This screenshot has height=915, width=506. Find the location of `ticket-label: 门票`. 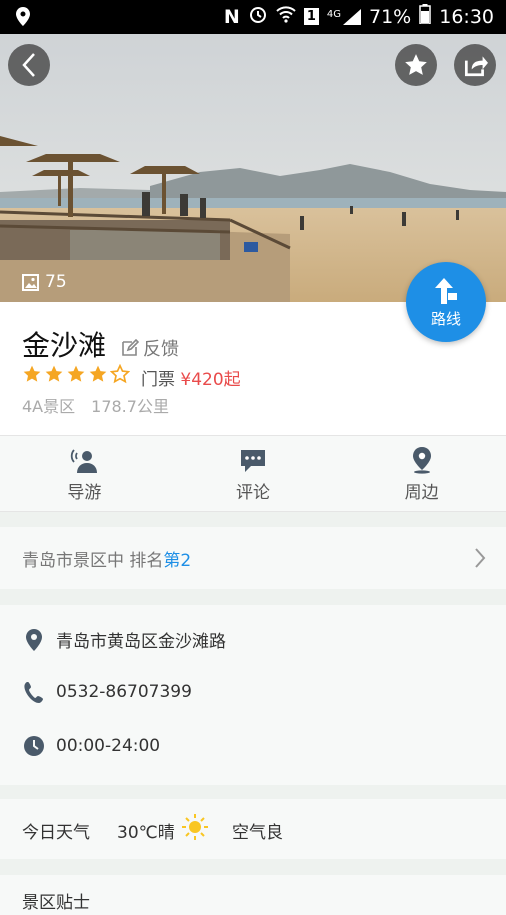

ticket-label: 门票 is located at coordinates (158, 380).